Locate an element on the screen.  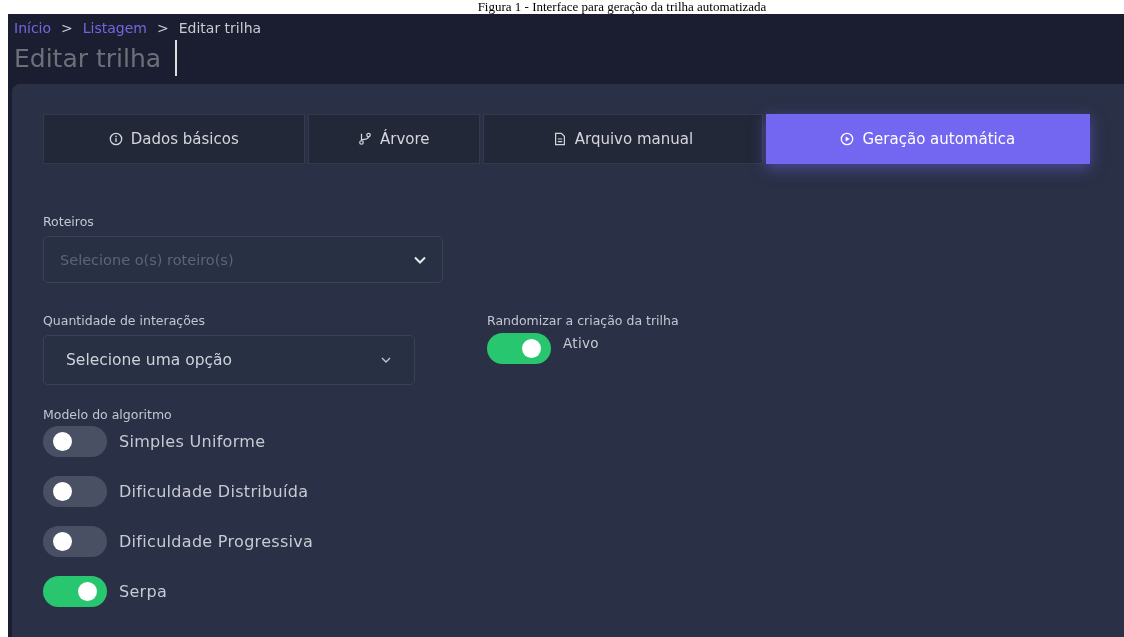
tab: Dados básicos is located at coordinates (174, 139).